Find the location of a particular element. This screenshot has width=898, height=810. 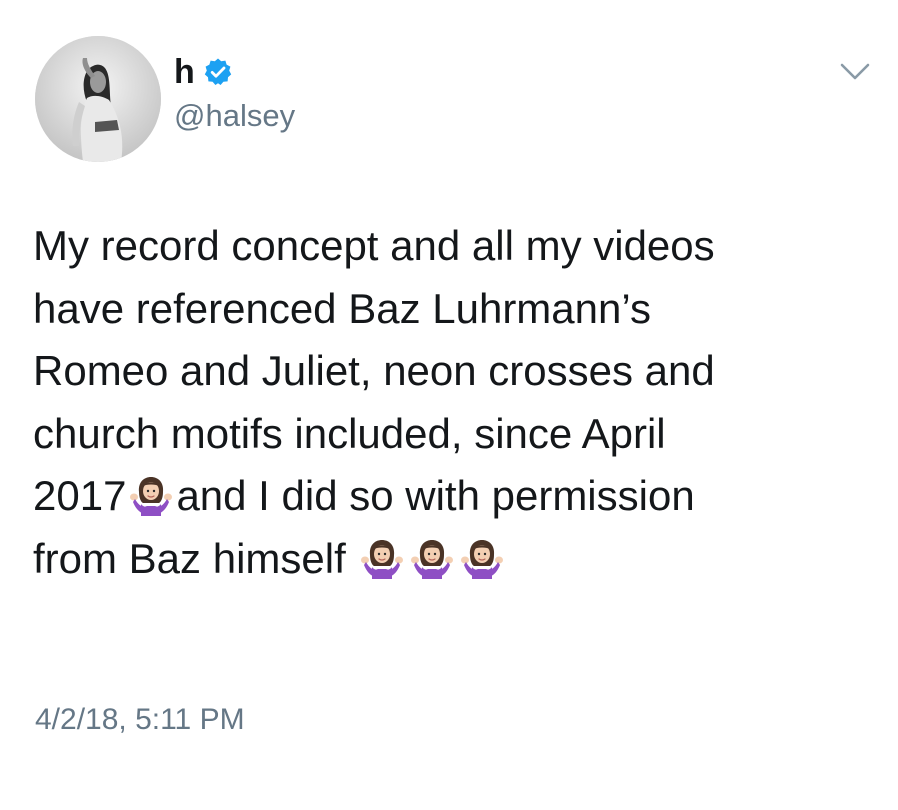

chevron-down-icon is located at coordinates (855, 72).